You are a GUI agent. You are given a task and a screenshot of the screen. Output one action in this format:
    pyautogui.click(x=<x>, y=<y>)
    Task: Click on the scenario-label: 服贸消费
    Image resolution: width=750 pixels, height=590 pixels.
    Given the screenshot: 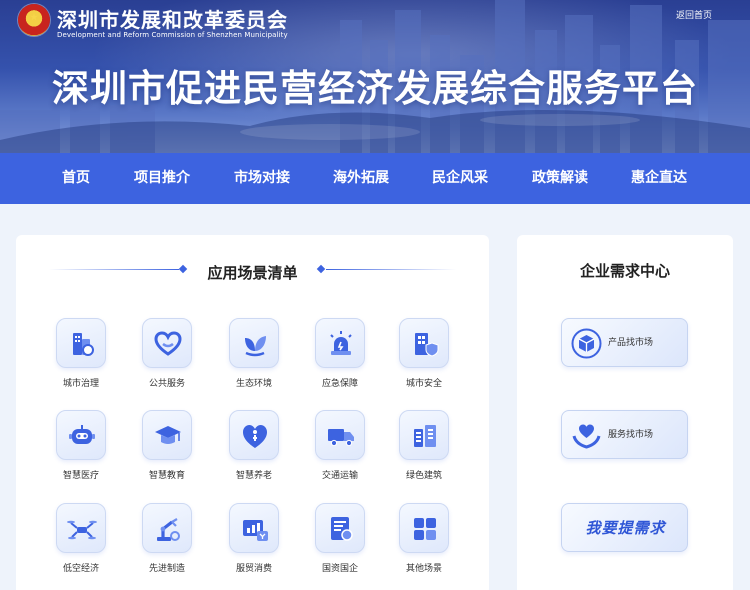 What is the action you would take?
    pyautogui.click(x=254, y=567)
    